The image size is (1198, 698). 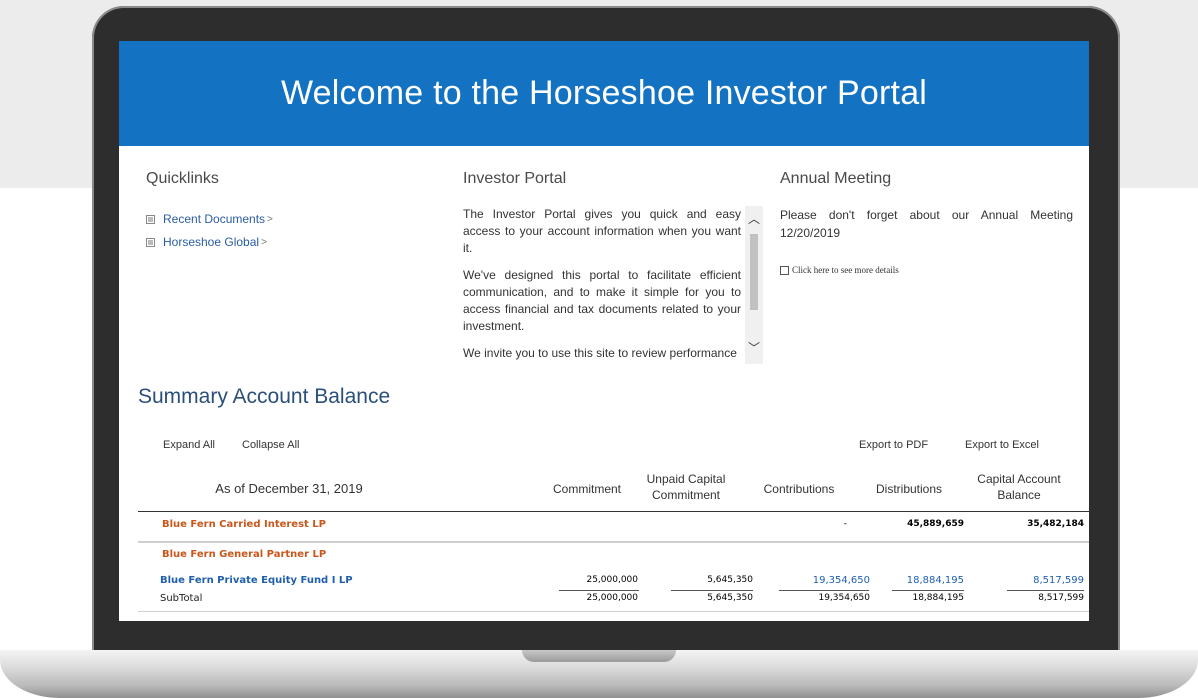 I want to click on quicklink-label: Recent Documents, so click(x=214, y=219).